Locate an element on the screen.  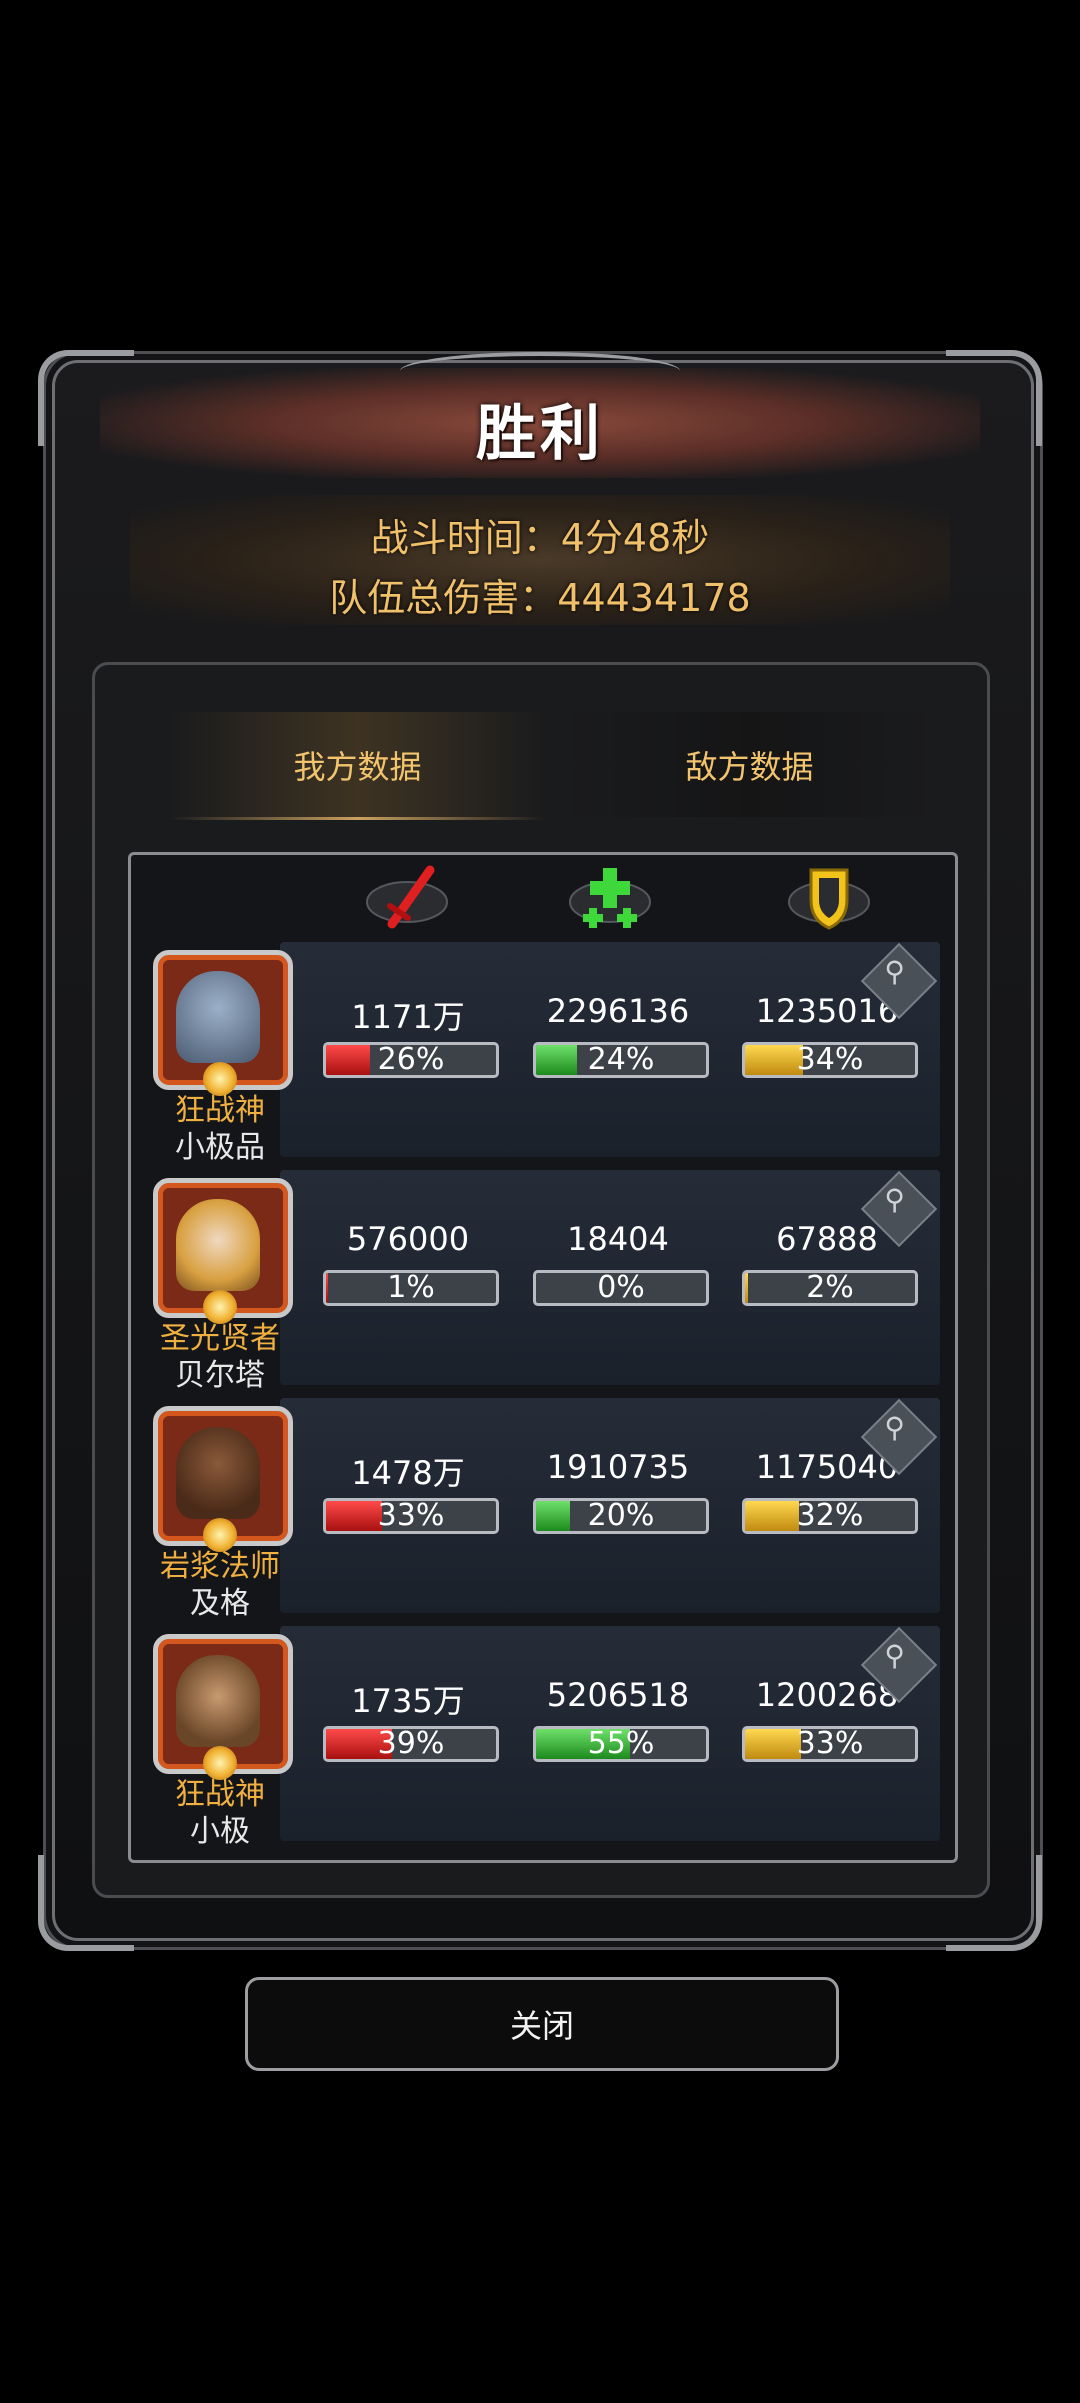
hero-name: 小极 is located at coordinates (220, 1831).